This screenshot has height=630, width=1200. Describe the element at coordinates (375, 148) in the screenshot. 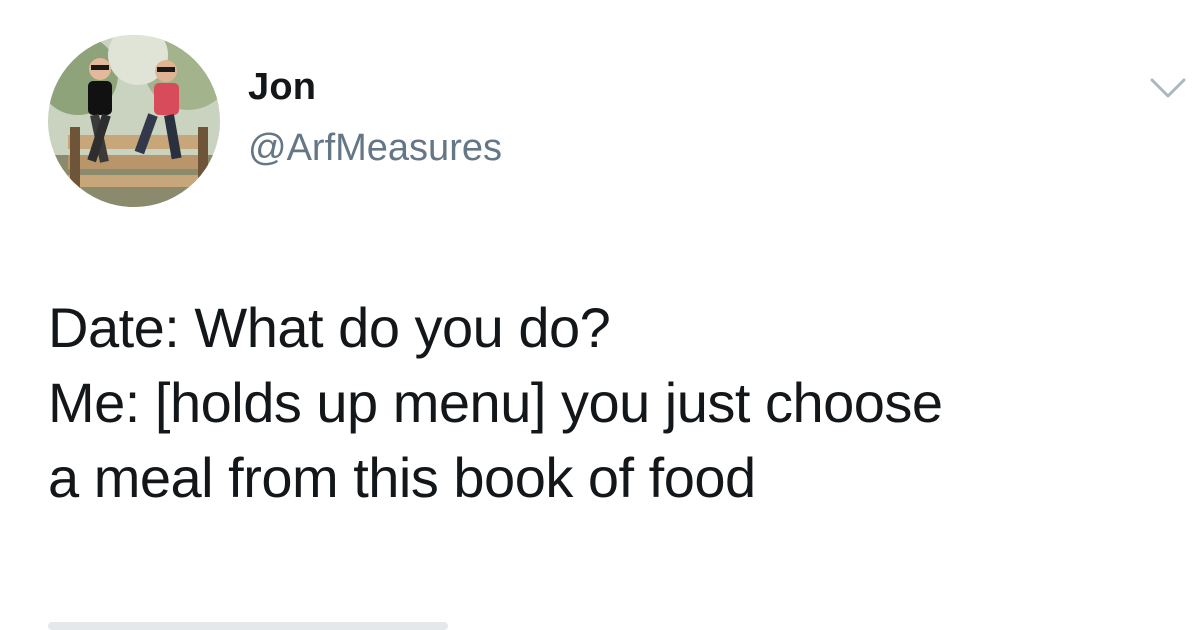

I see `user-handle: @ArfMeasures` at that location.